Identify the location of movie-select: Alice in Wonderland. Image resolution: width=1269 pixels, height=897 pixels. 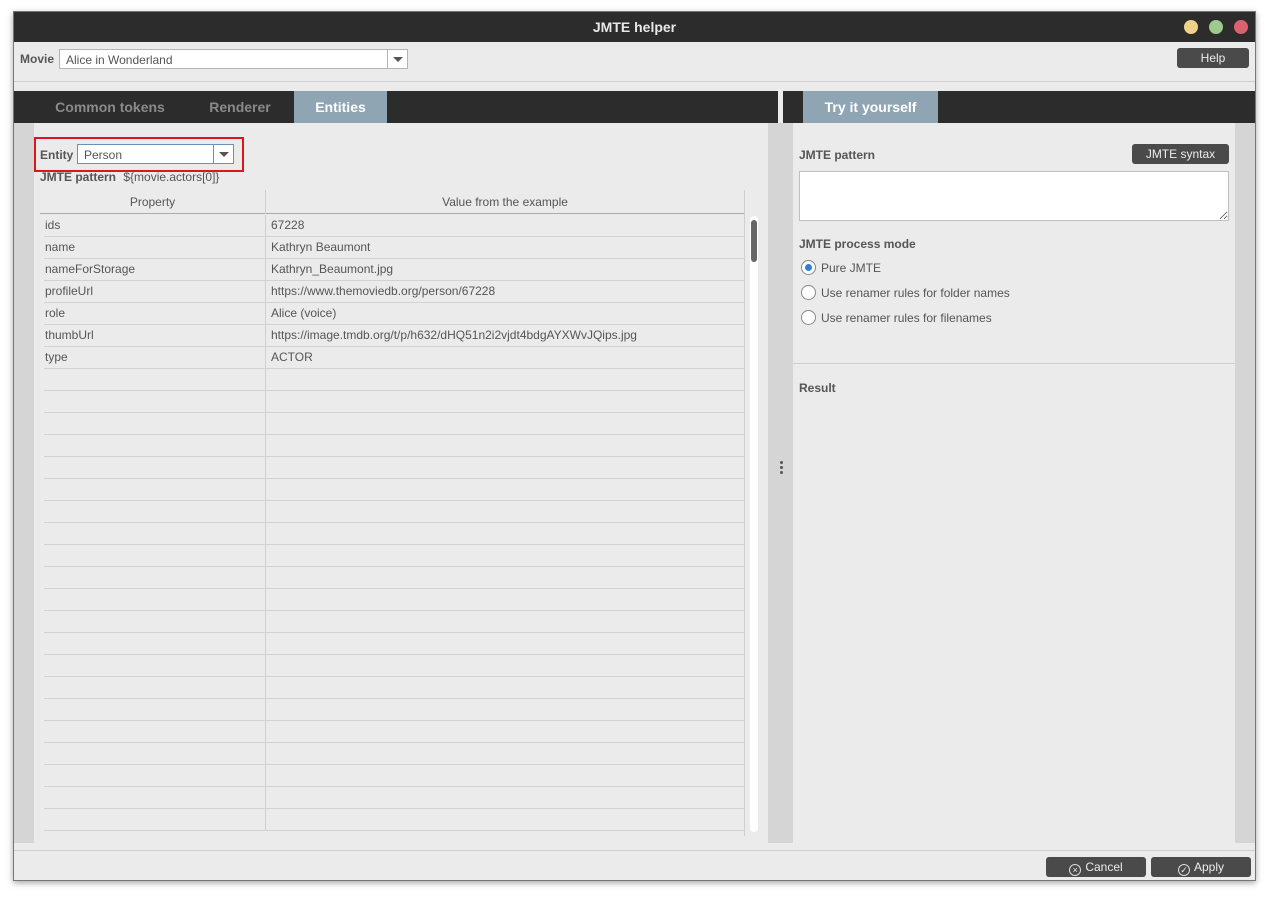
(233, 59).